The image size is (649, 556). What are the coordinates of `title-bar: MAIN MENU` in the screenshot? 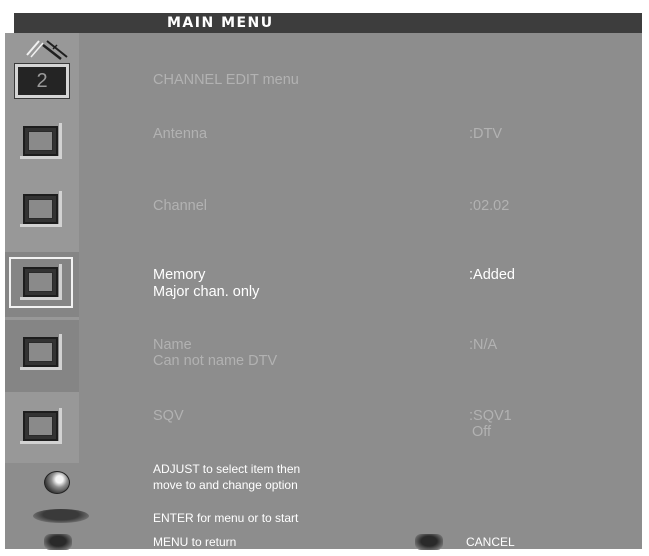 It's located at (328, 23).